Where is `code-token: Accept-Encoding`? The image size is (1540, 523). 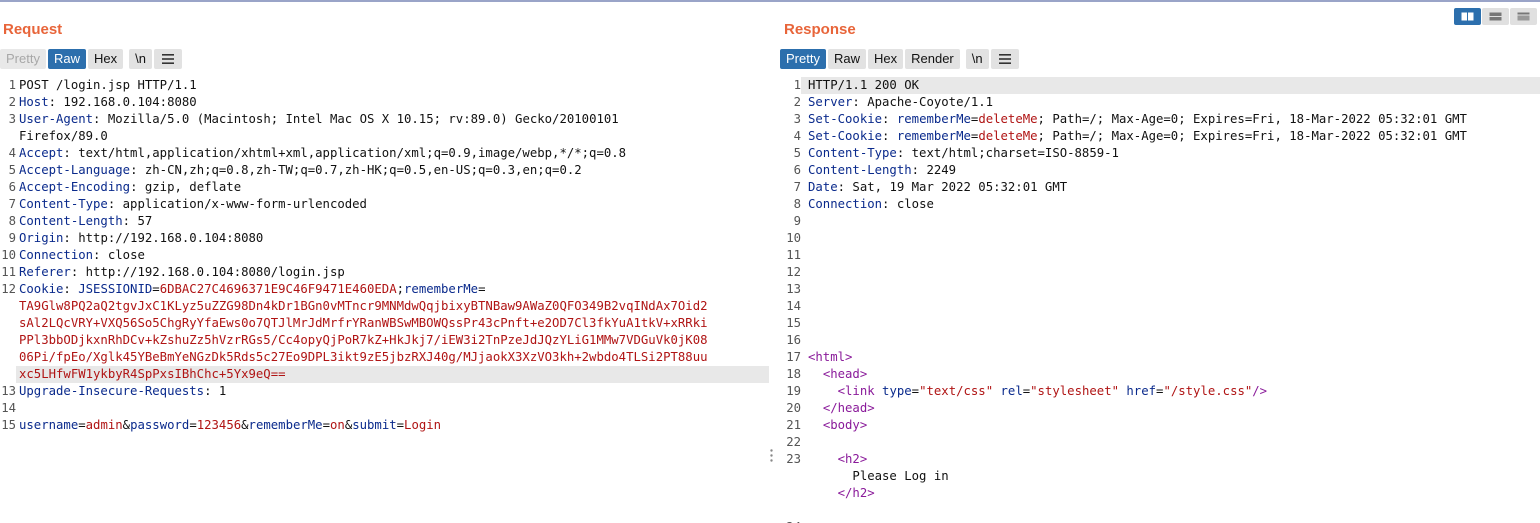 code-token: Accept-Encoding is located at coordinates (75, 187).